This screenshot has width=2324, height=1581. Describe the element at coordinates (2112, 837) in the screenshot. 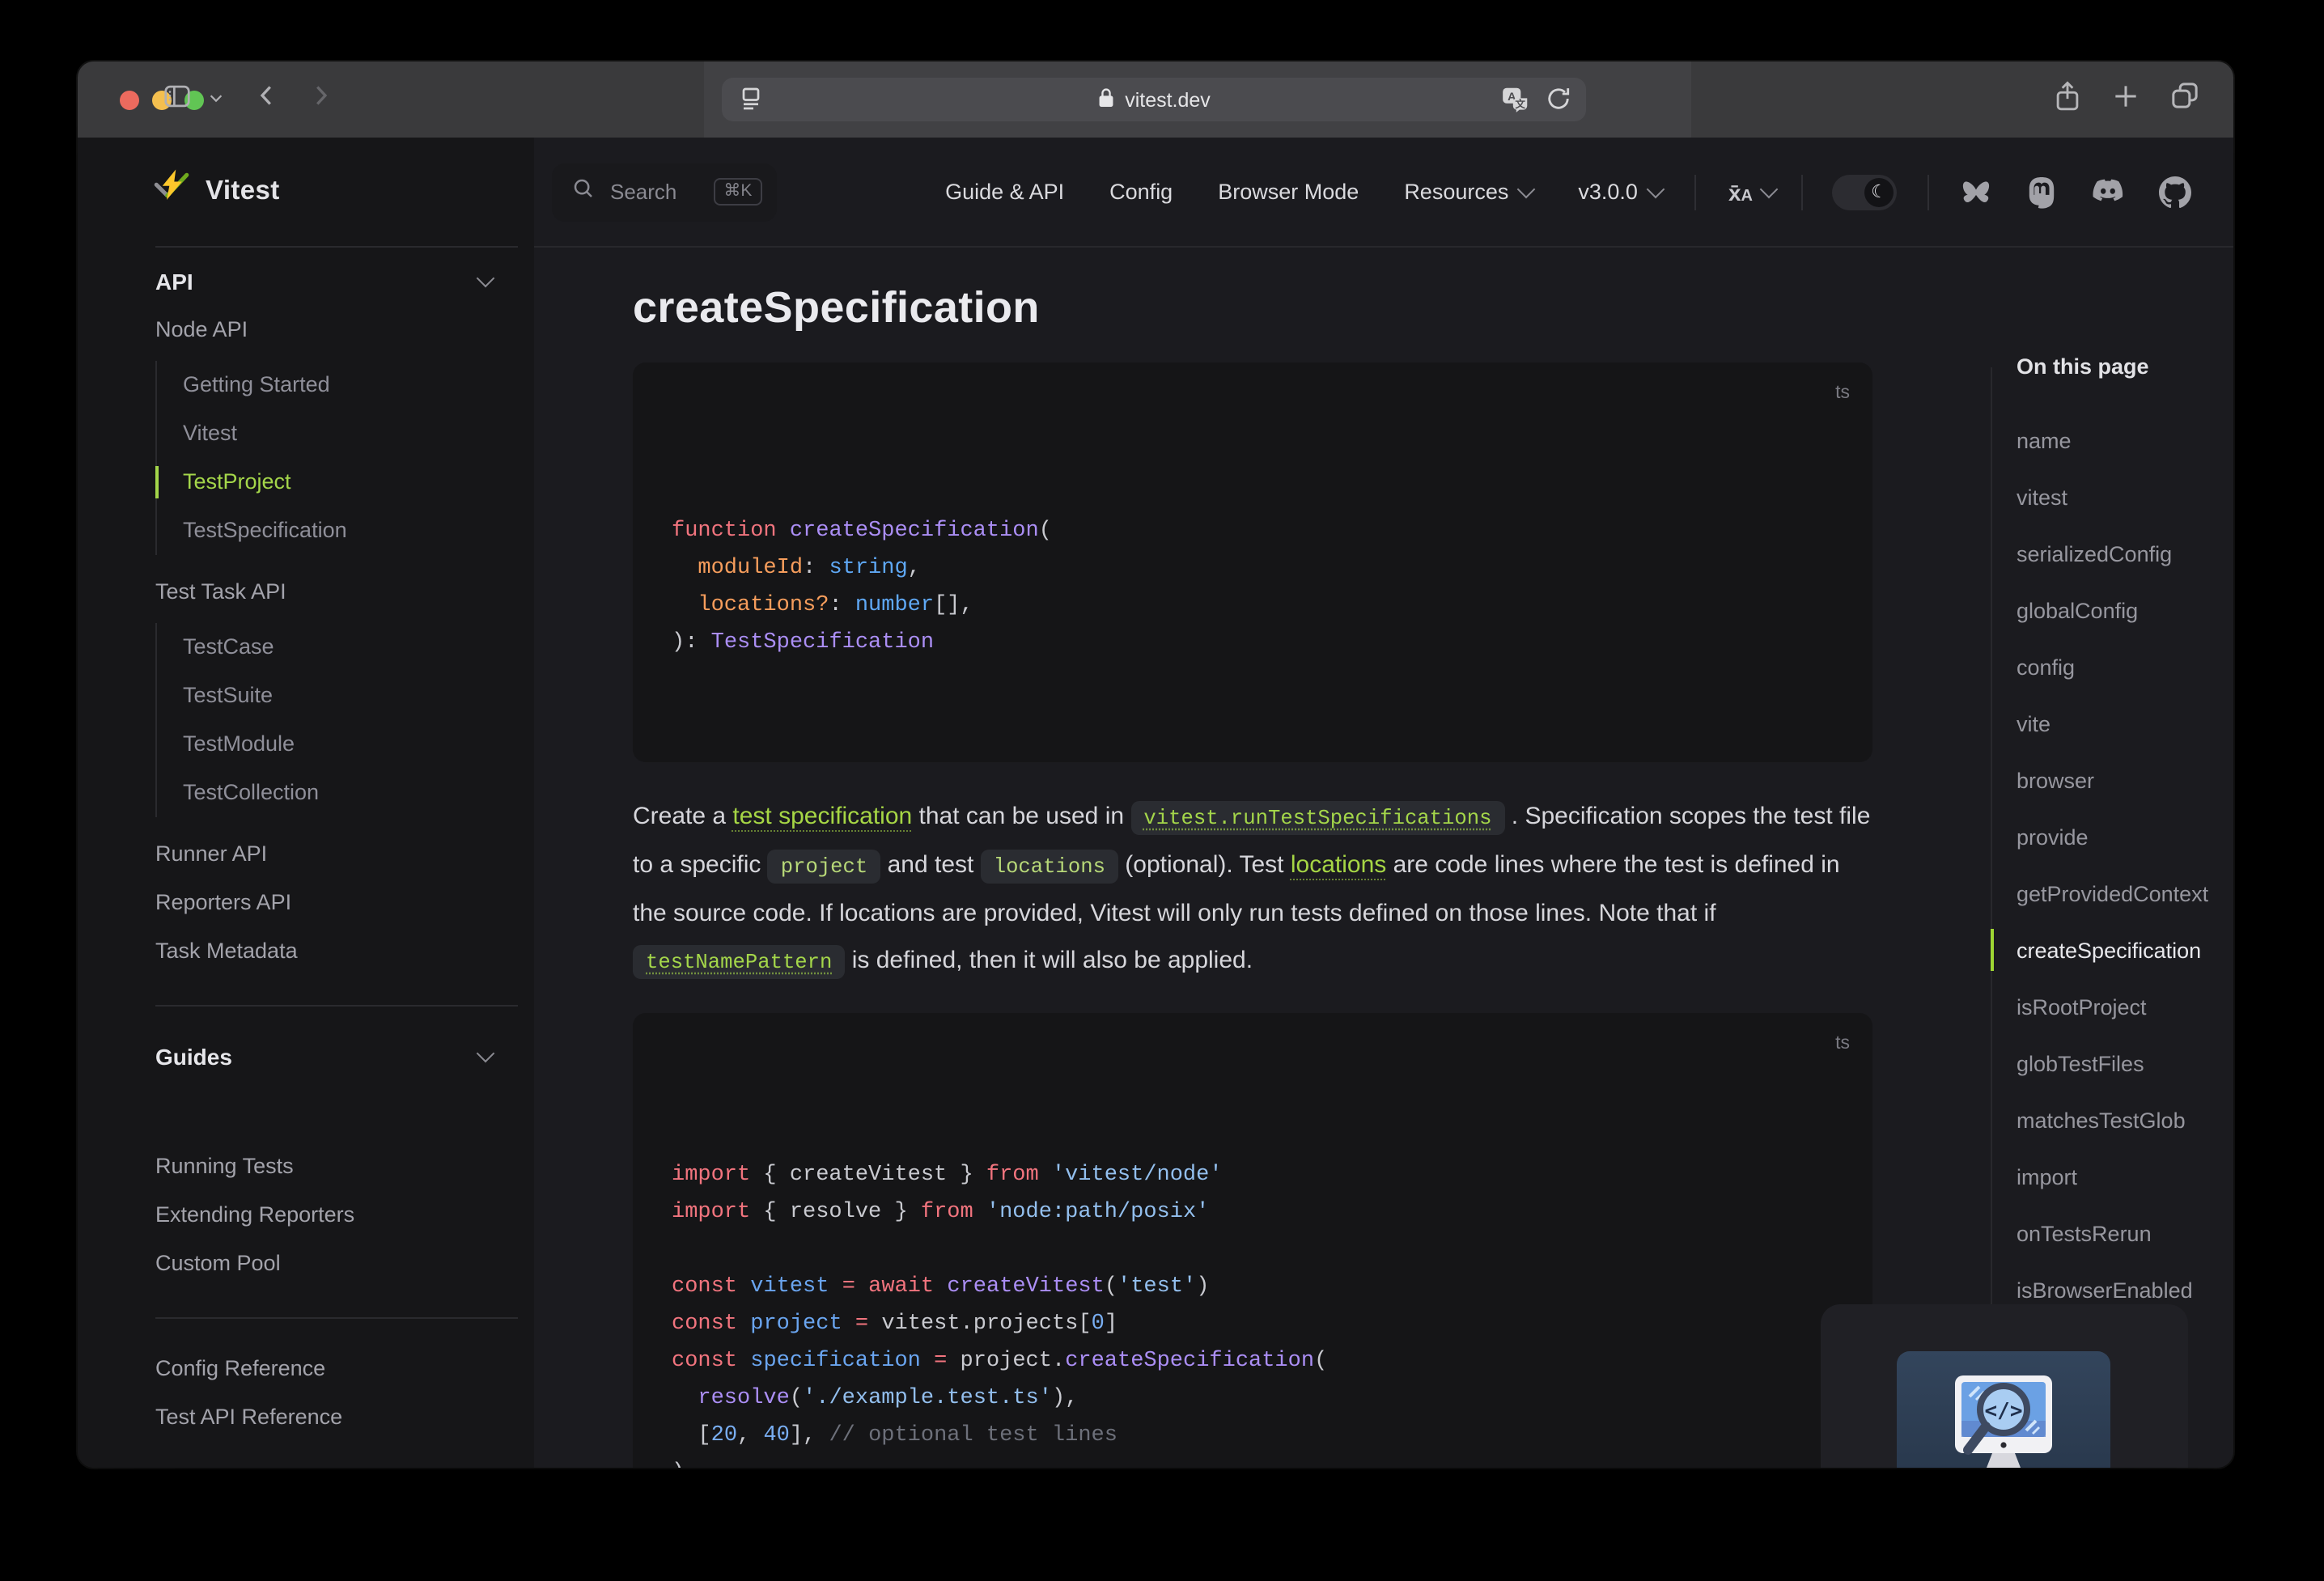

I see `toc-item-provide: provide` at that location.